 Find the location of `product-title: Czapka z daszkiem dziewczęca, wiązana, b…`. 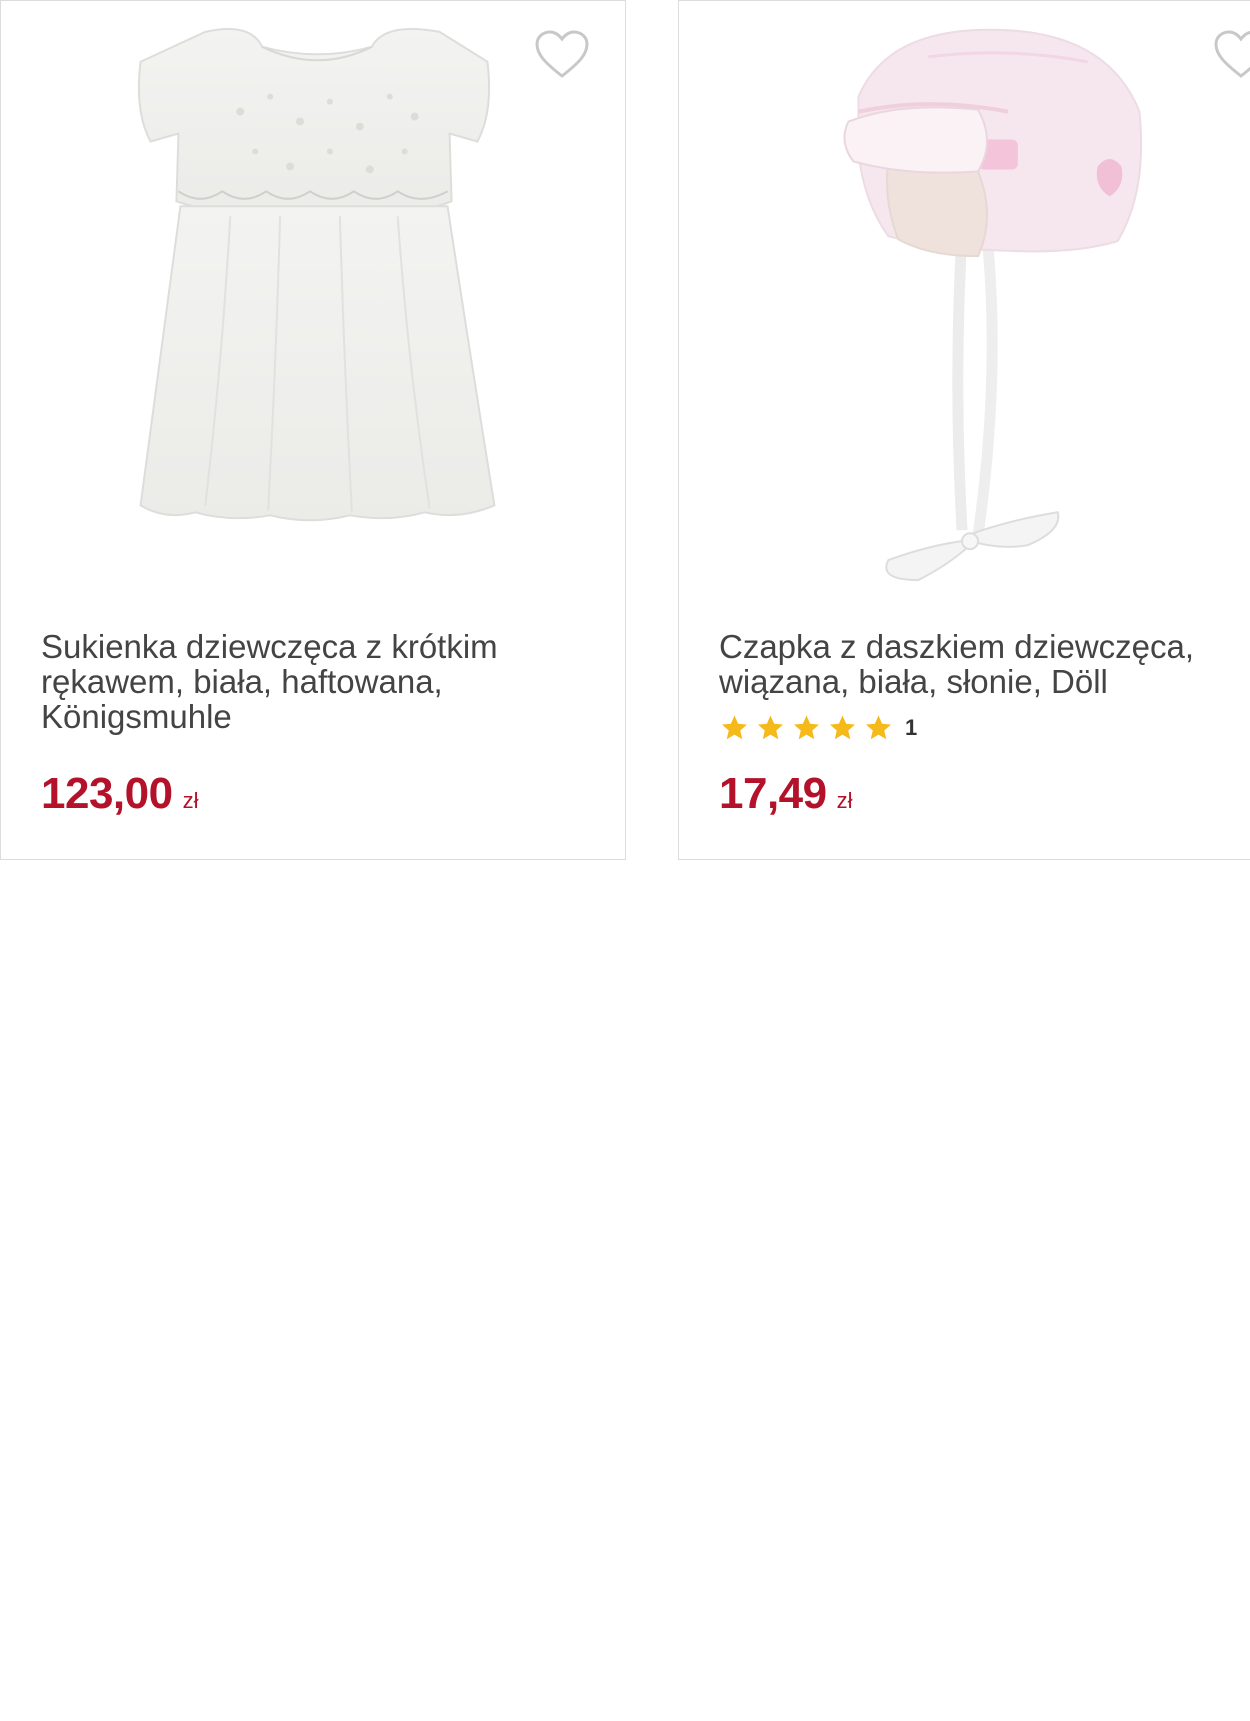

product-title: Czapka z daszkiem dziewczęca, wiązana, b… is located at coordinates (979, 664).